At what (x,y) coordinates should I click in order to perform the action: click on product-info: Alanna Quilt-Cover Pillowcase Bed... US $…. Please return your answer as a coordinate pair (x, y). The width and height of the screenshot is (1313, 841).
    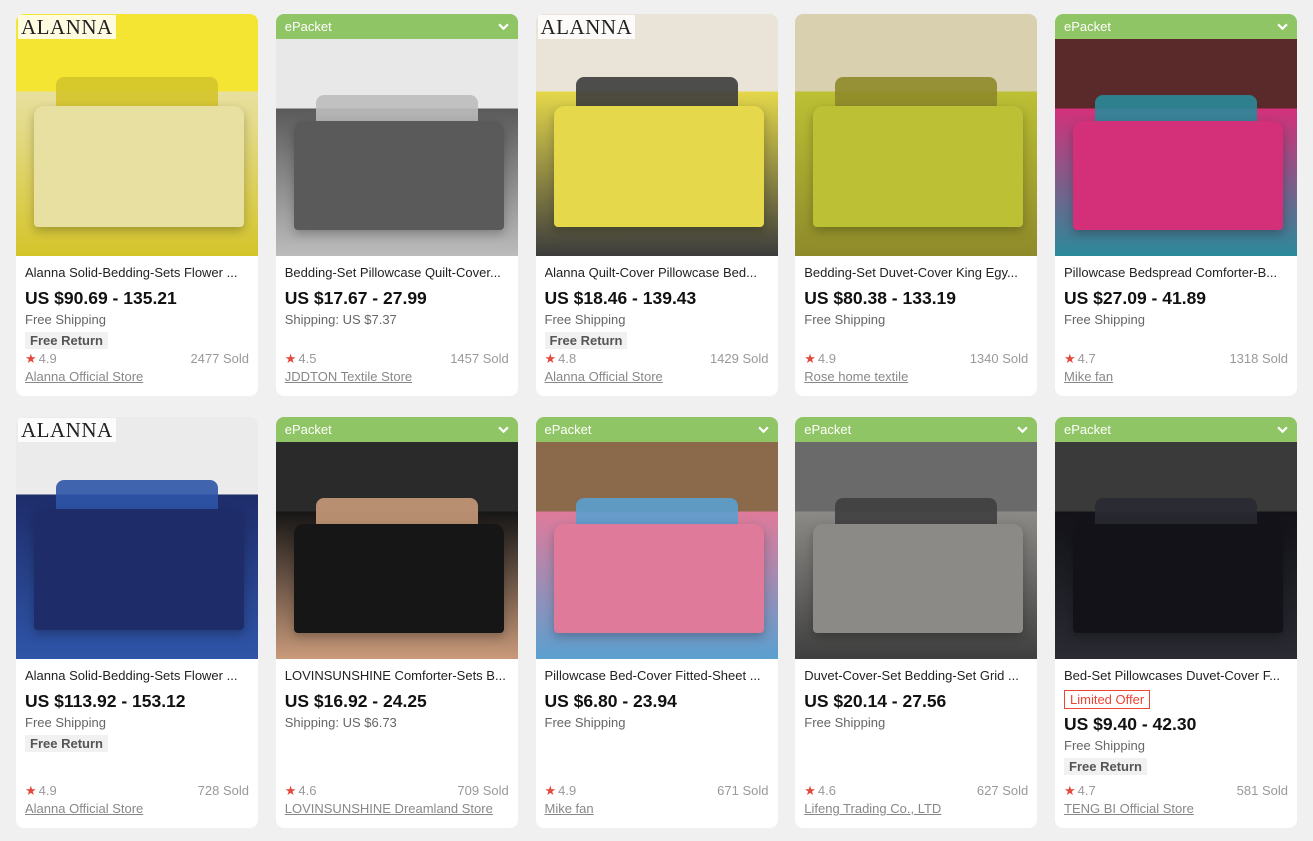
    Looking at the image, I should click on (657, 326).